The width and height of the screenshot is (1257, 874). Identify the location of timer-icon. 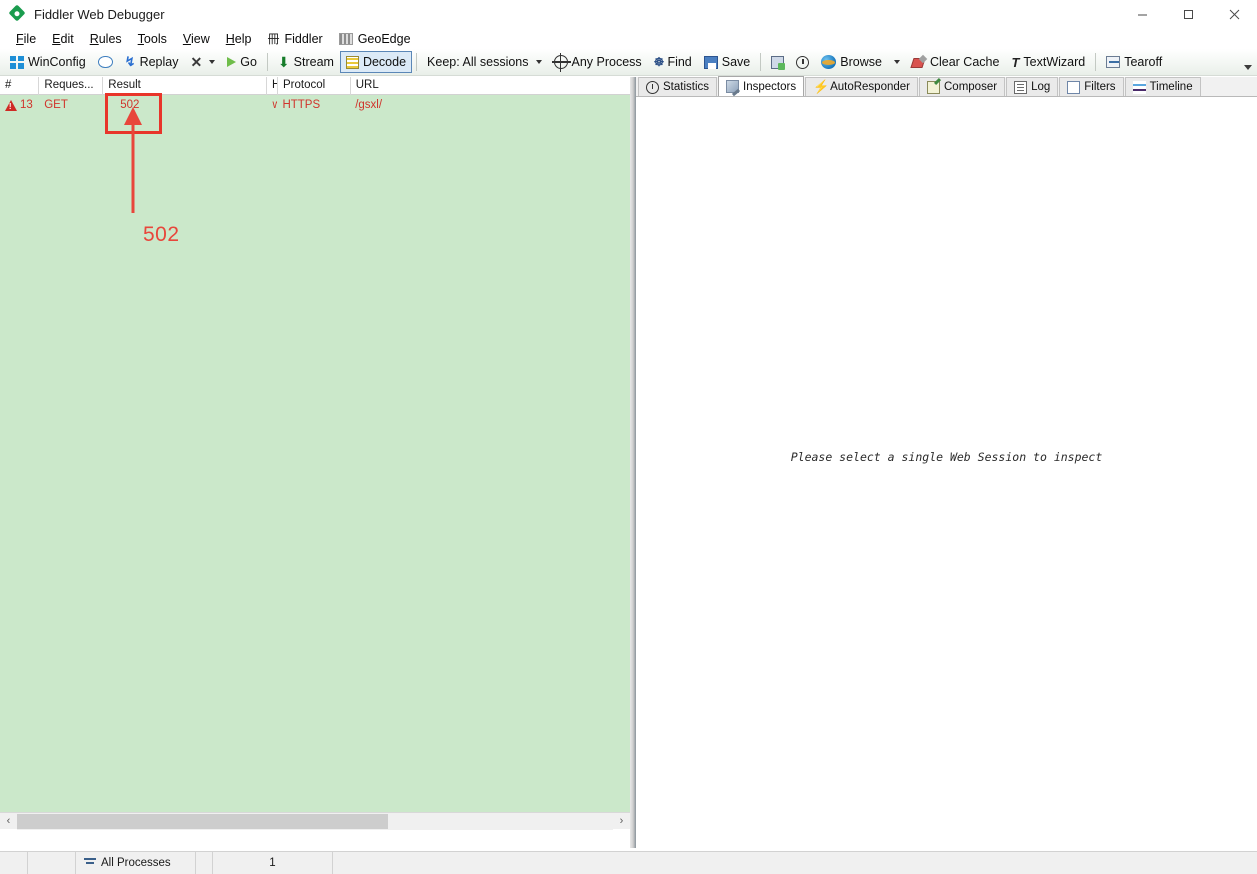
(803, 62).